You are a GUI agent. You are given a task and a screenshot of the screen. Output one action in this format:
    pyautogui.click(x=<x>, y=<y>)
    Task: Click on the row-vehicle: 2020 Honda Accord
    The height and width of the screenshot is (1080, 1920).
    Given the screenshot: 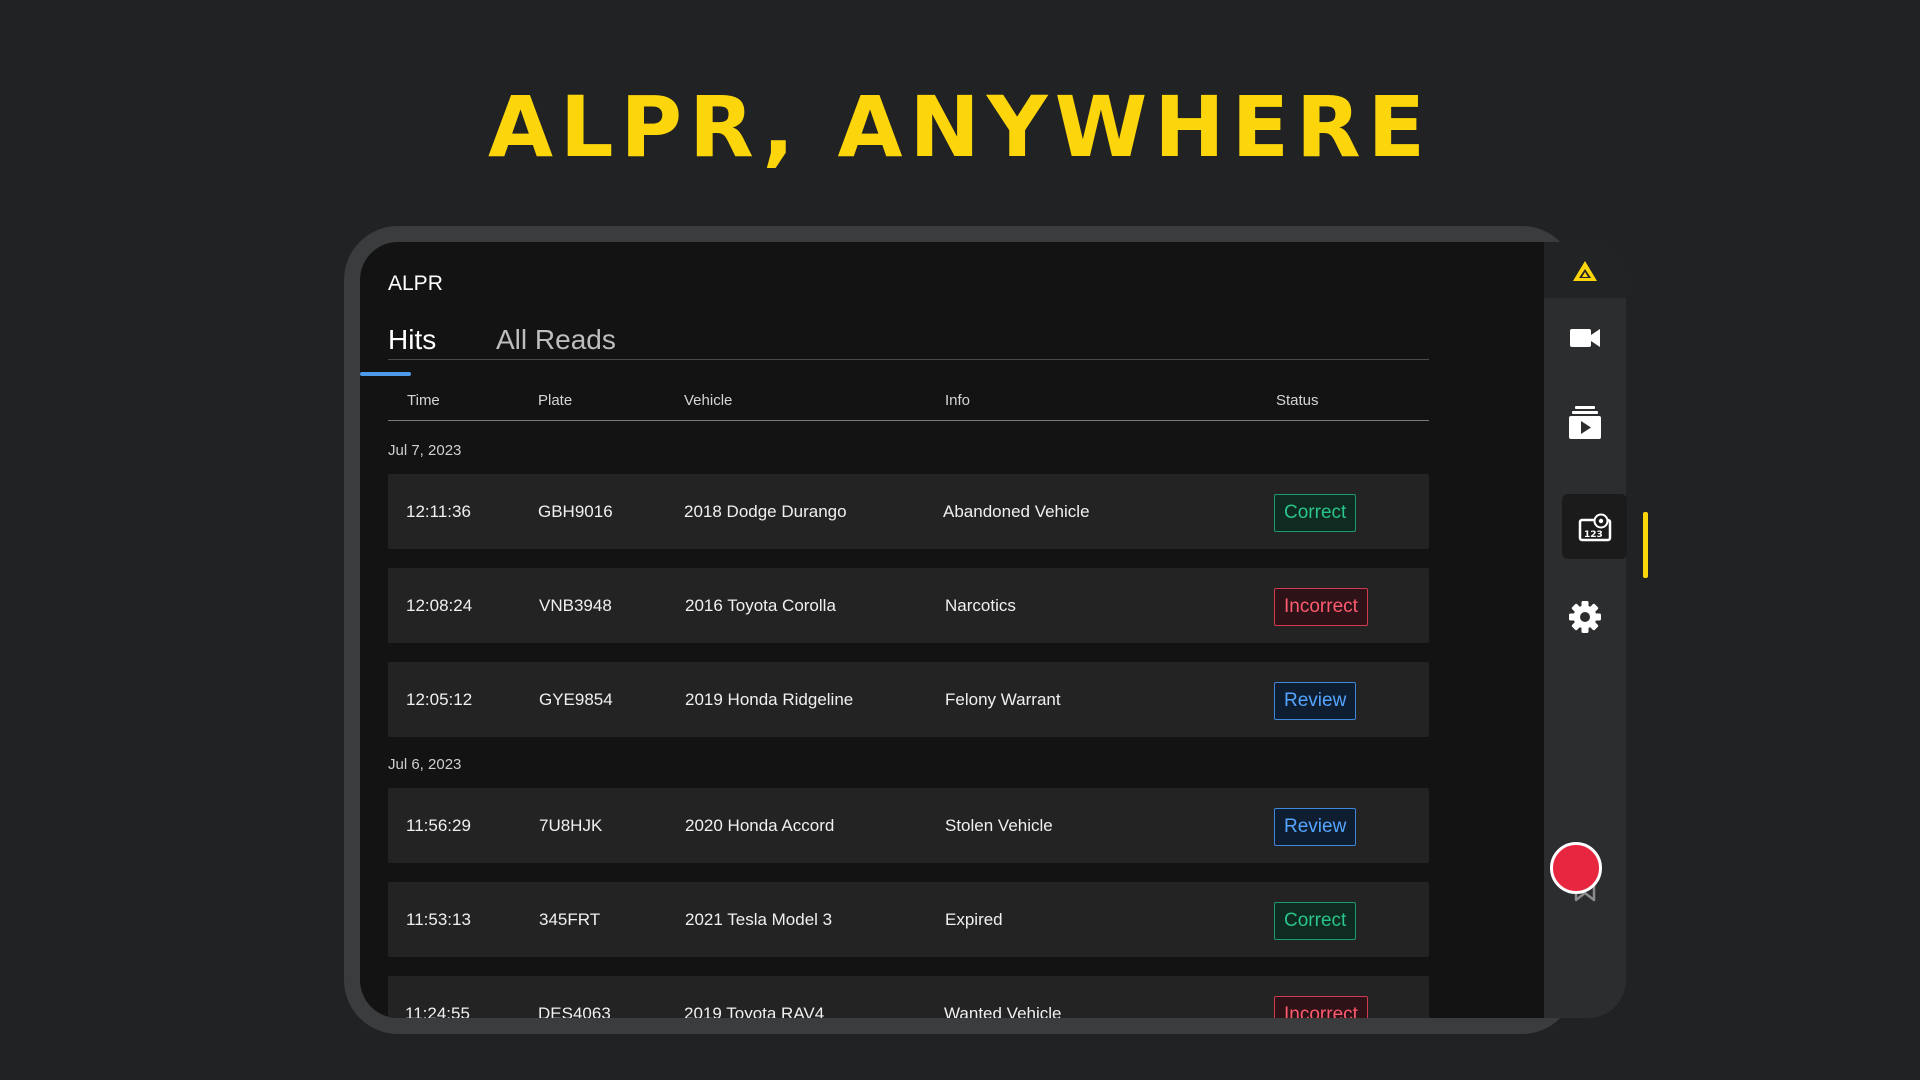 What is the action you would take?
    pyautogui.click(x=760, y=825)
    